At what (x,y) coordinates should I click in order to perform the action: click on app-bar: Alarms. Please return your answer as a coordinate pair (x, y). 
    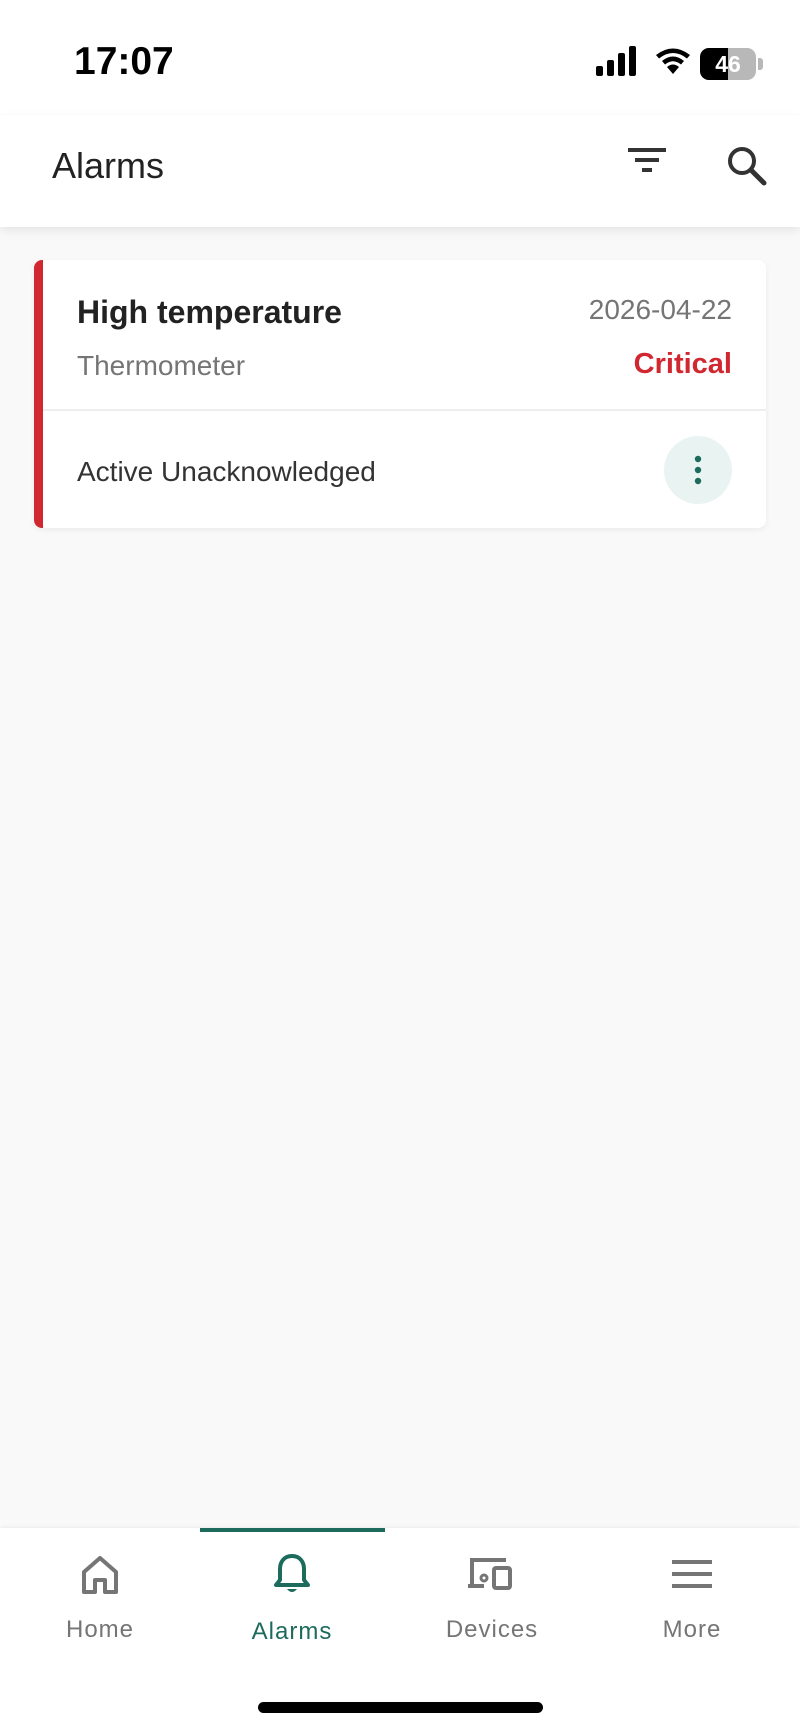
    Looking at the image, I should click on (400, 171).